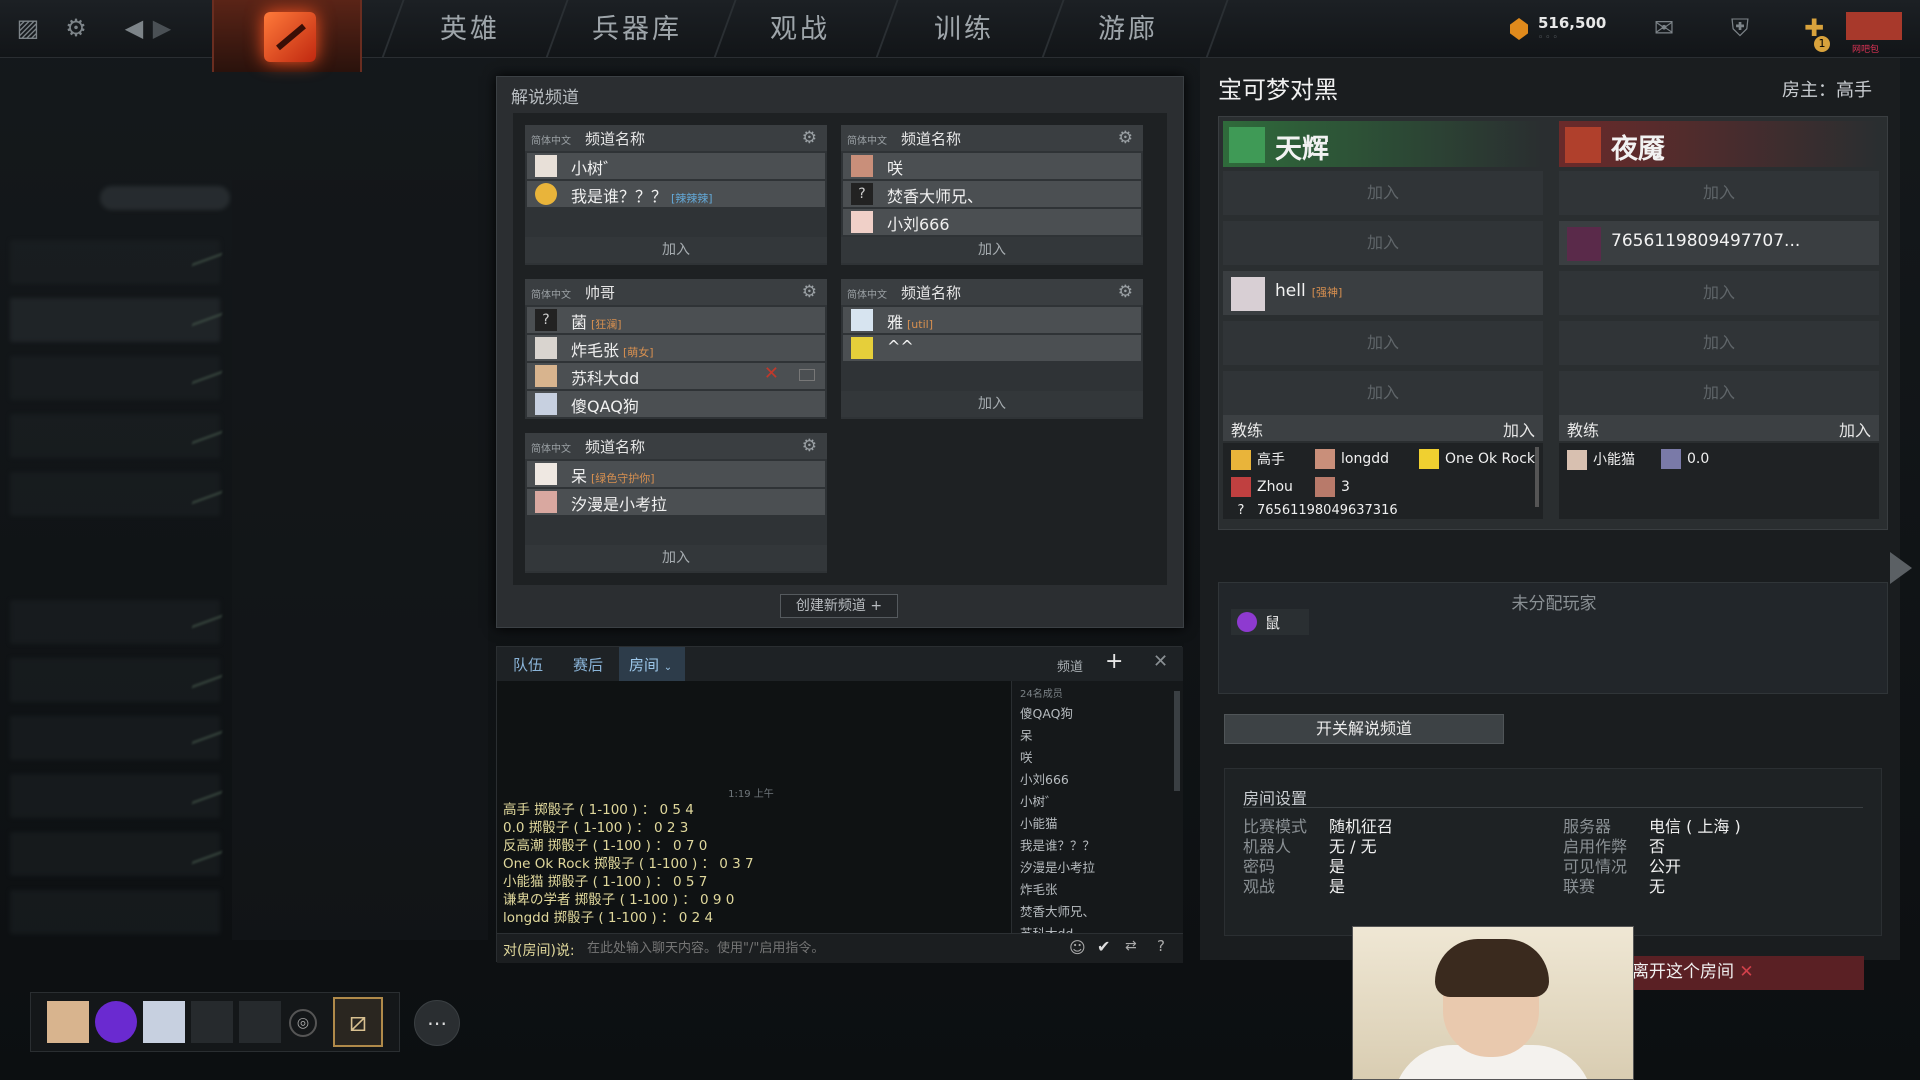 This screenshot has height=1080, width=1920. I want to click on rank-medal-icon: ⧄, so click(358, 1022).